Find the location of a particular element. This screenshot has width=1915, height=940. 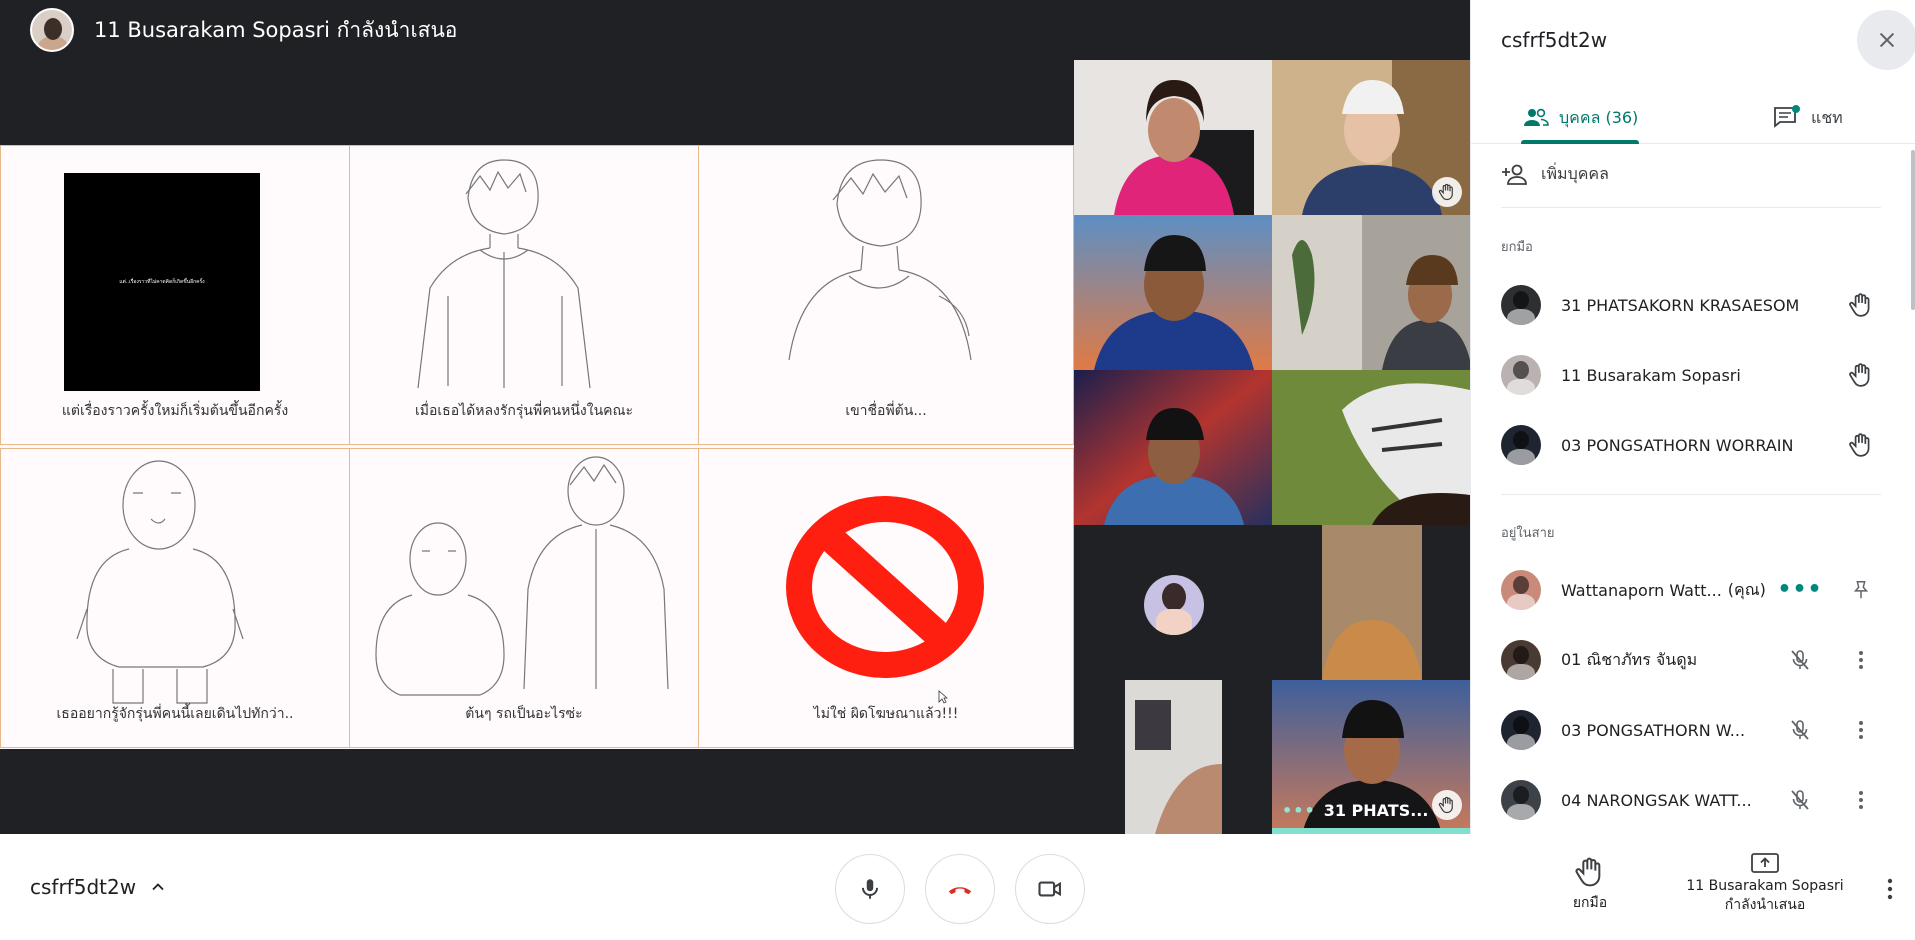

participant-name: 01 ณิชาภัทร จันดูม is located at coordinates (1629, 659).